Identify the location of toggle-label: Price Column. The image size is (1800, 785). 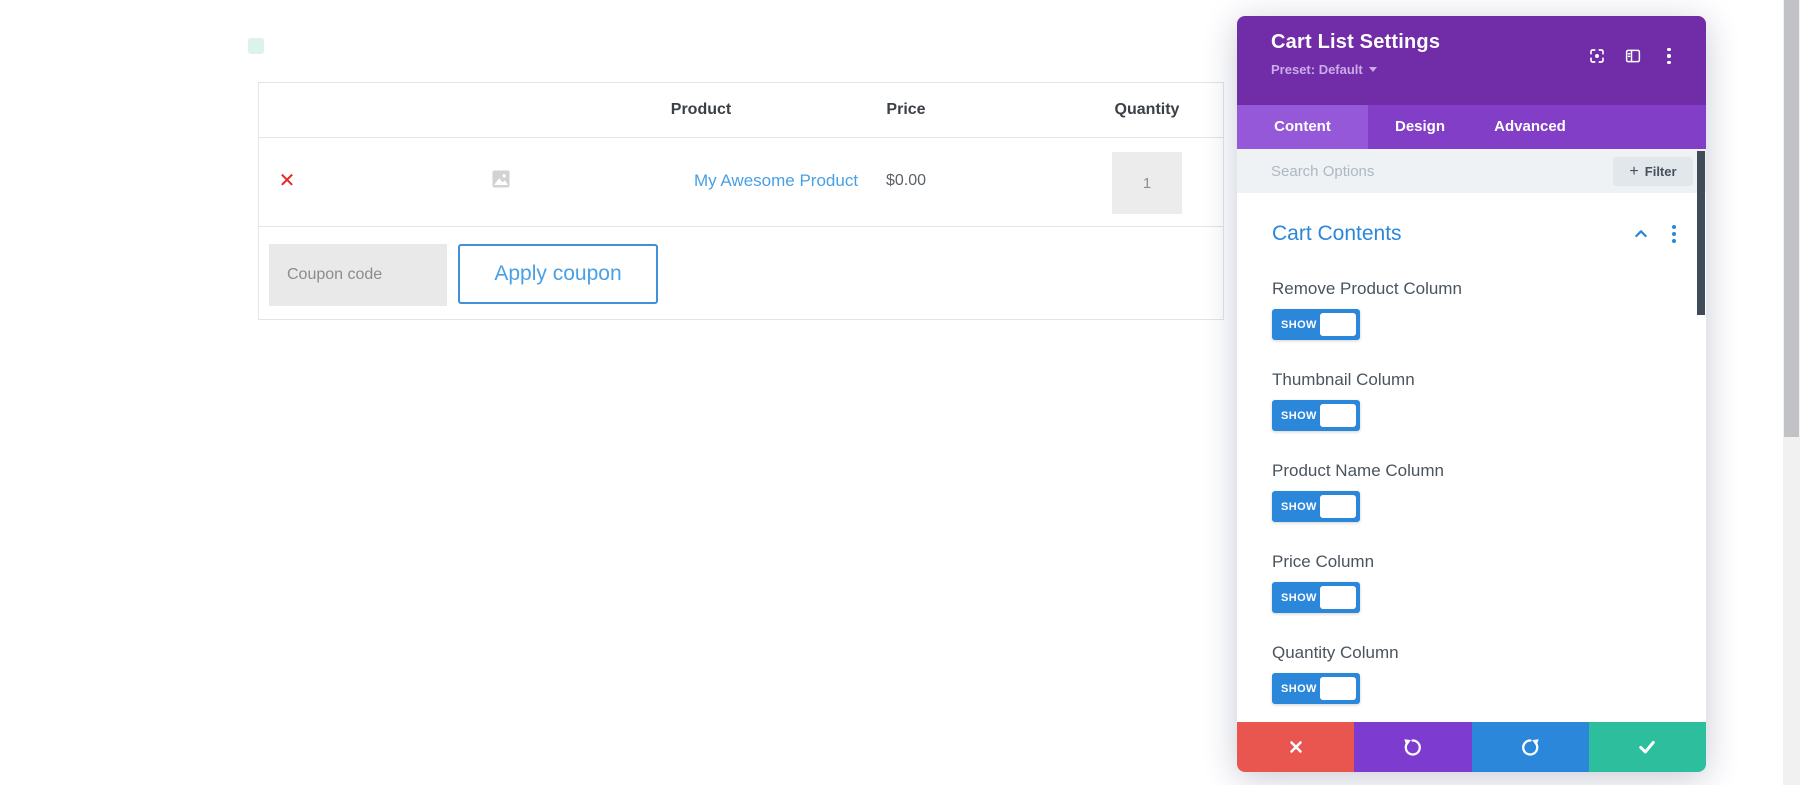
(1323, 561).